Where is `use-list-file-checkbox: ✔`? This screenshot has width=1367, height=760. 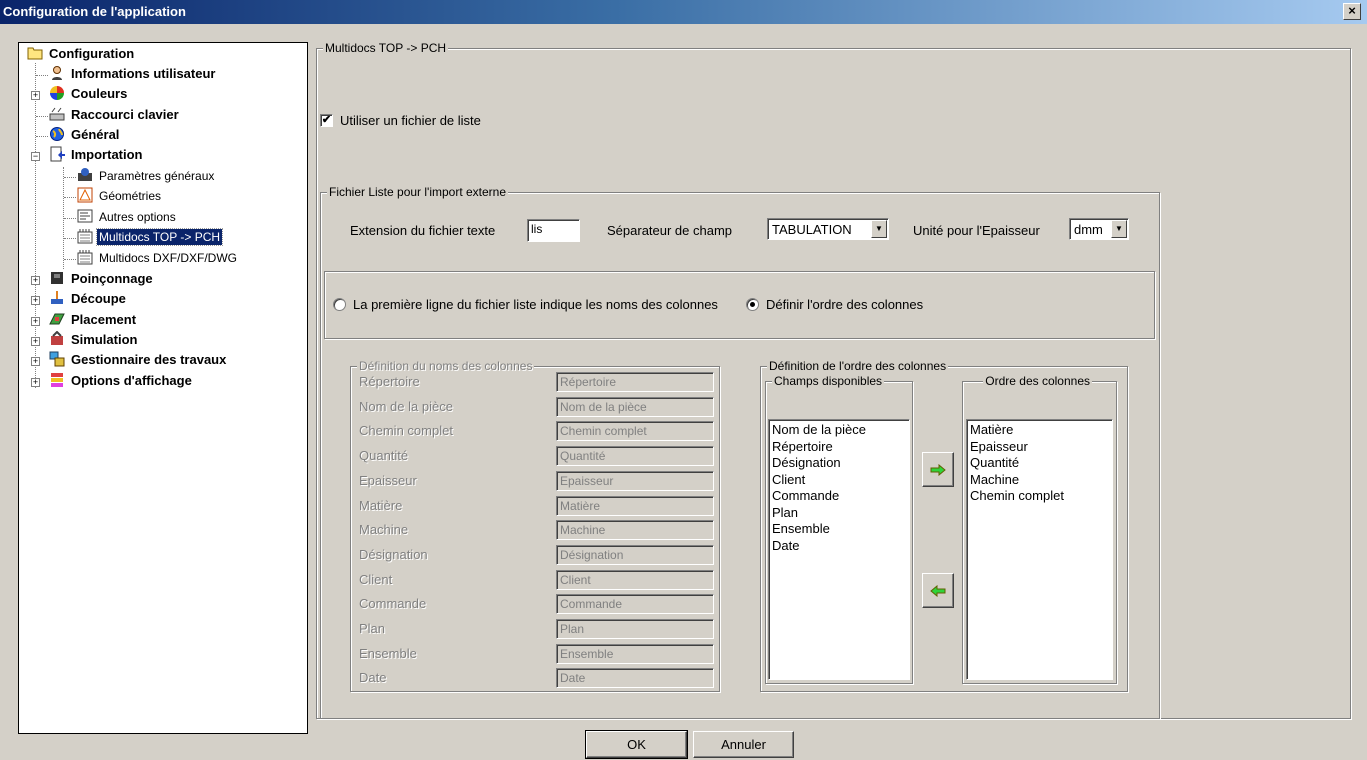
use-list-file-checkbox: ✔ is located at coordinates (326, 120).